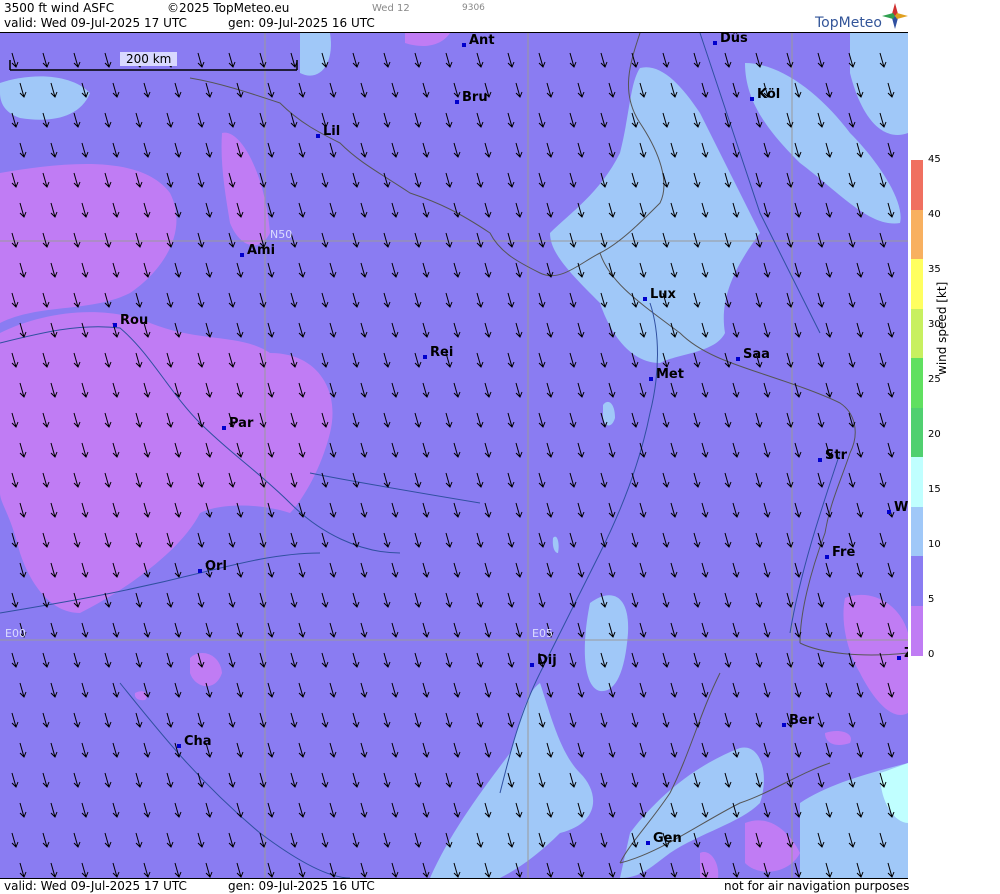  What do you see at coordinates (438, 352) in the screenshot?
I see `city-reims: Rei` at bounding box center [438, 352].